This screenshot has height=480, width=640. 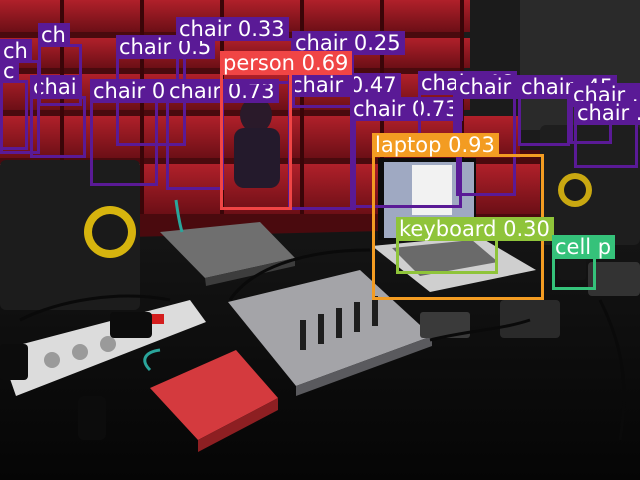 What do you see at coordinates (286, 130) in the screenshot?
I see `detection-box-person: person 0.69` at bounding box center [286, 130].